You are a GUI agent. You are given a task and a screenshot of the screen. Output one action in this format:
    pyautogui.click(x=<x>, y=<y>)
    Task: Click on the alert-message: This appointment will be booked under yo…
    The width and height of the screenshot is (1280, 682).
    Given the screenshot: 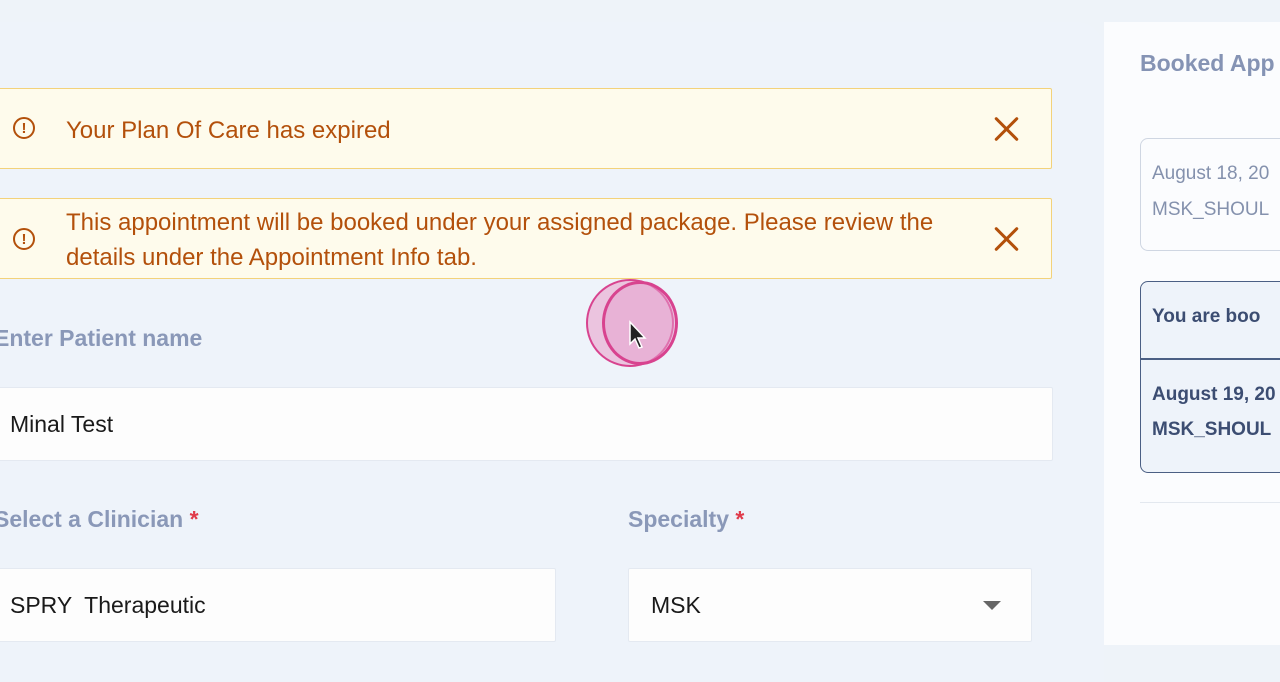 What is the action you would take?
    pyautogui.click(x=500, y=240)
    